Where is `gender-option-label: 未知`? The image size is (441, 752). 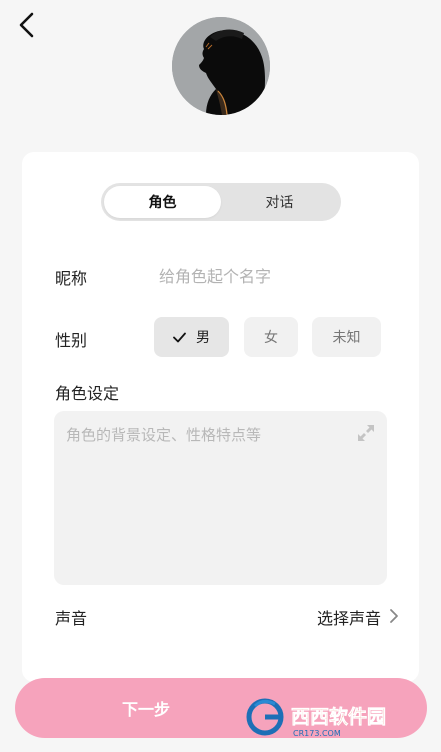
gender-option-label: 未知 is located at coordinates (346, 338).